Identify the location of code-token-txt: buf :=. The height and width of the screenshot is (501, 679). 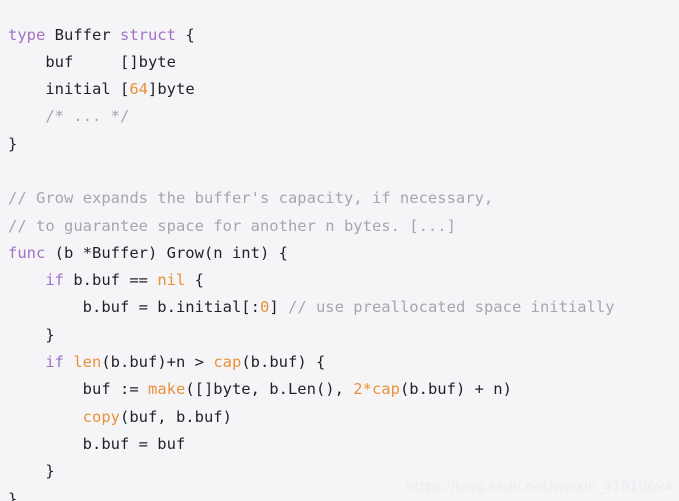
(78, 389).